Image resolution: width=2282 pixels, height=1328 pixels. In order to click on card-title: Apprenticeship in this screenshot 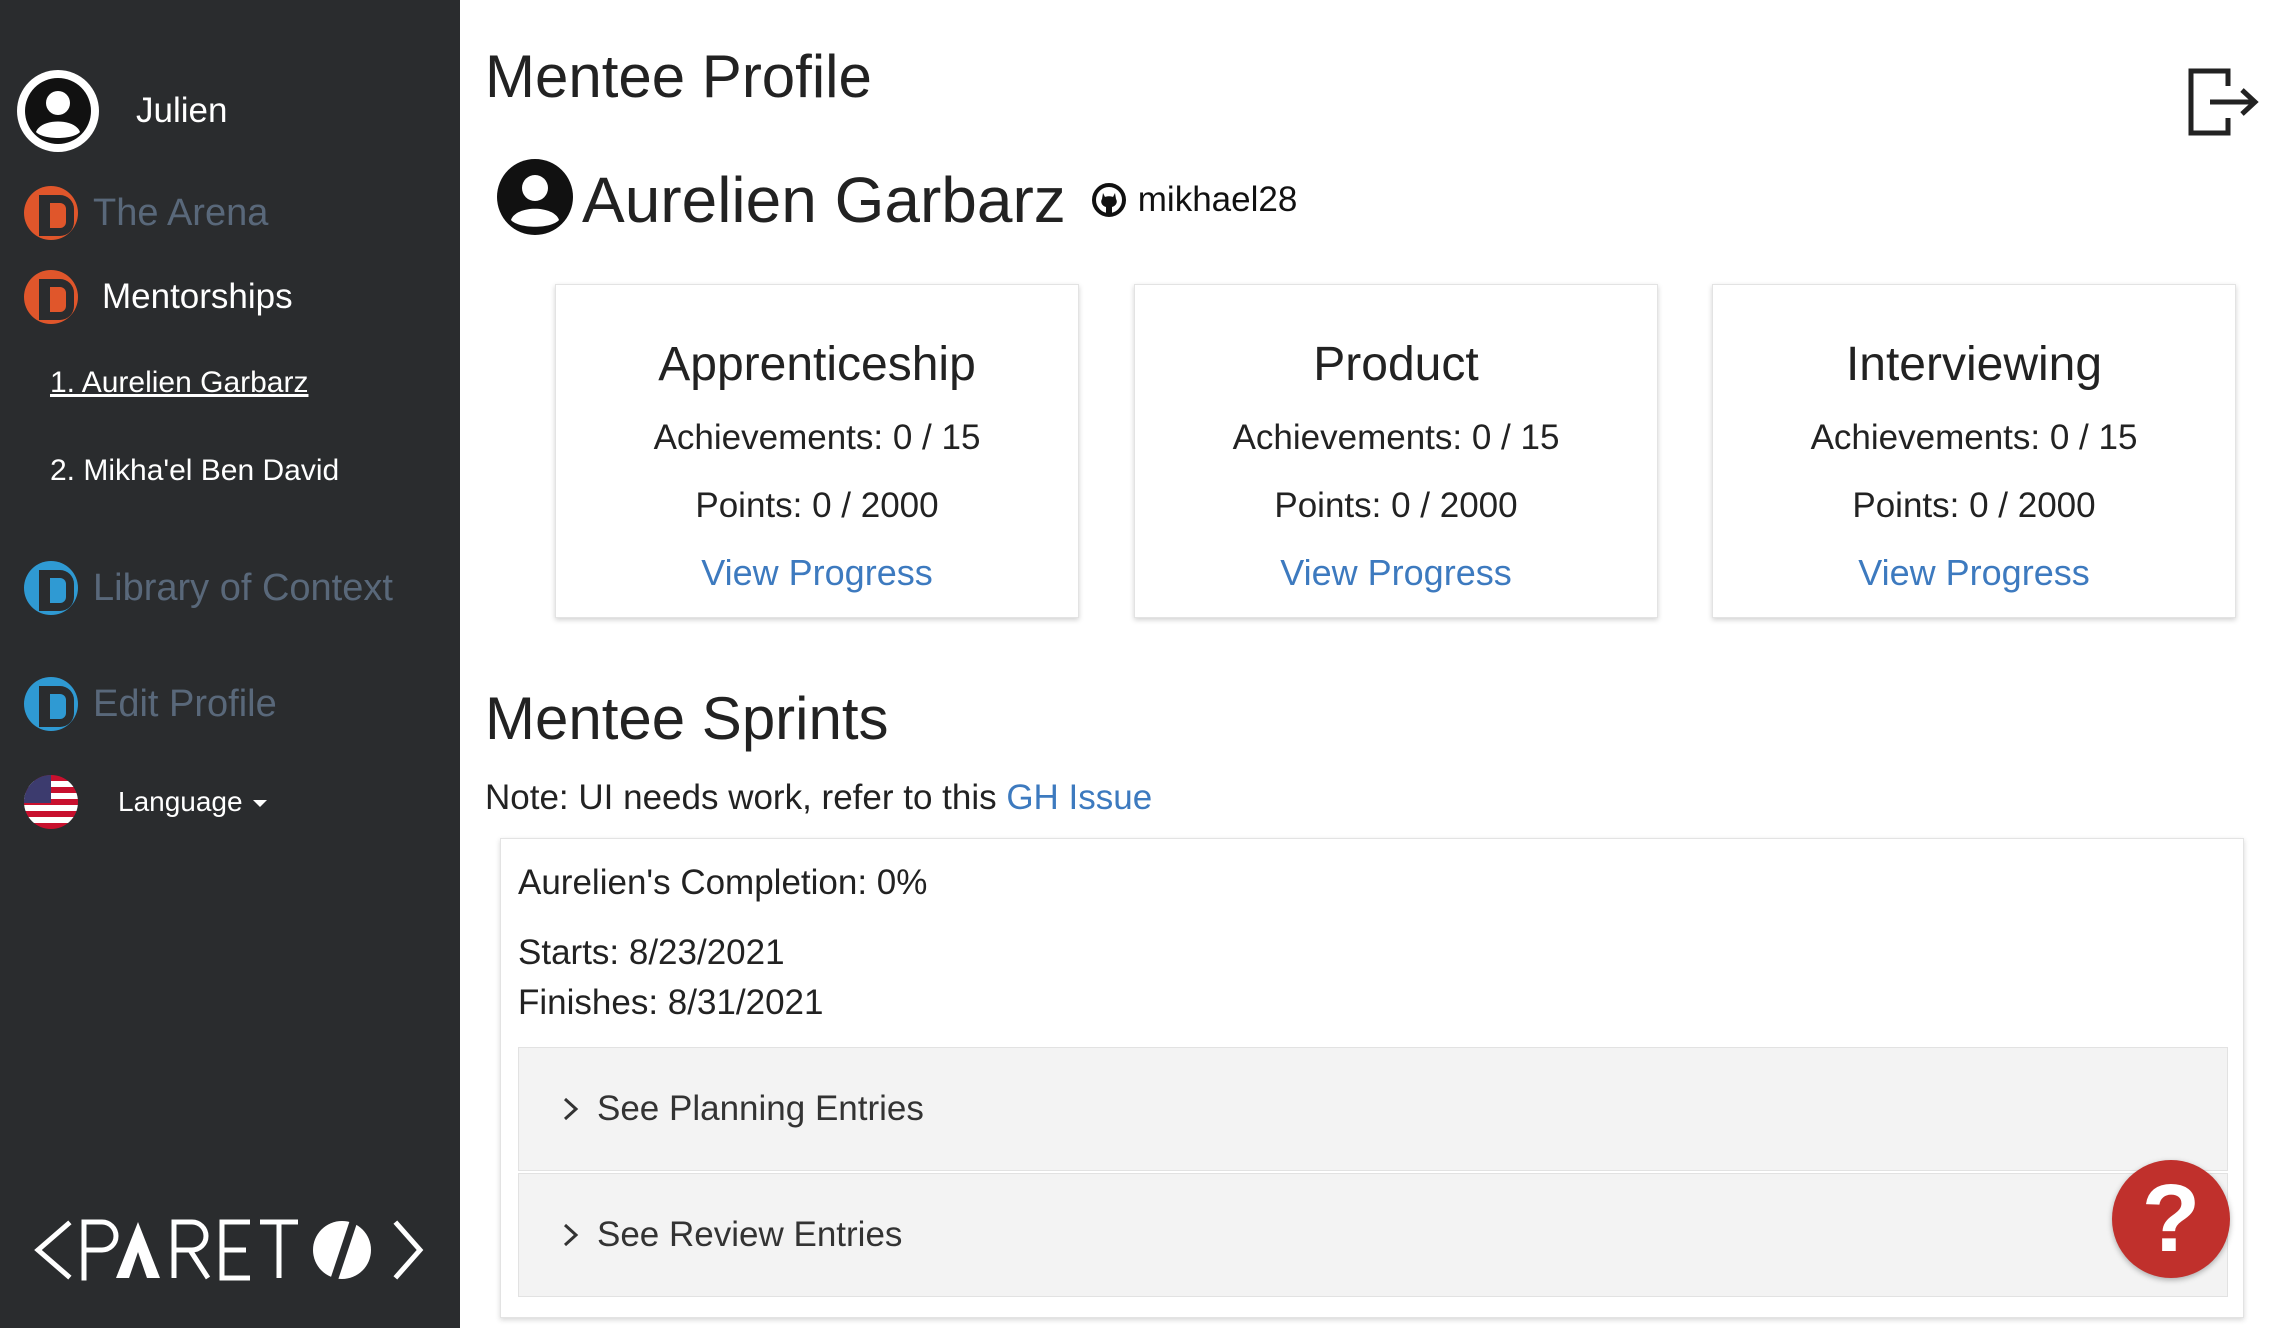, I will do `click(817, 364)`.